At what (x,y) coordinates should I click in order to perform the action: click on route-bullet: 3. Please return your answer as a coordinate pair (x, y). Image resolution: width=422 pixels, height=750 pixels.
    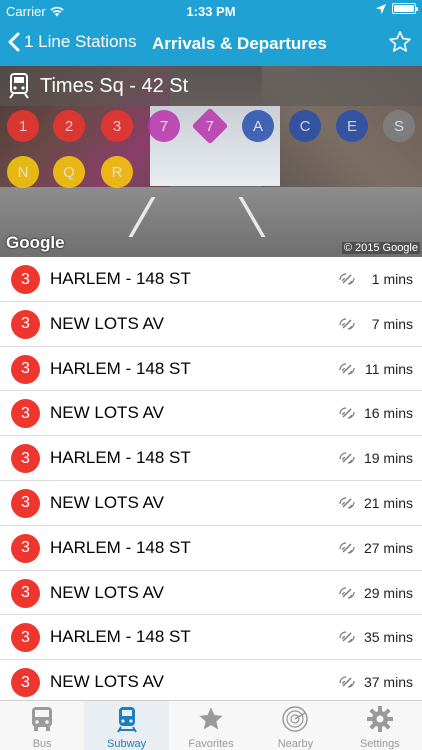
    Looking at the image, I should click on (117, 126).